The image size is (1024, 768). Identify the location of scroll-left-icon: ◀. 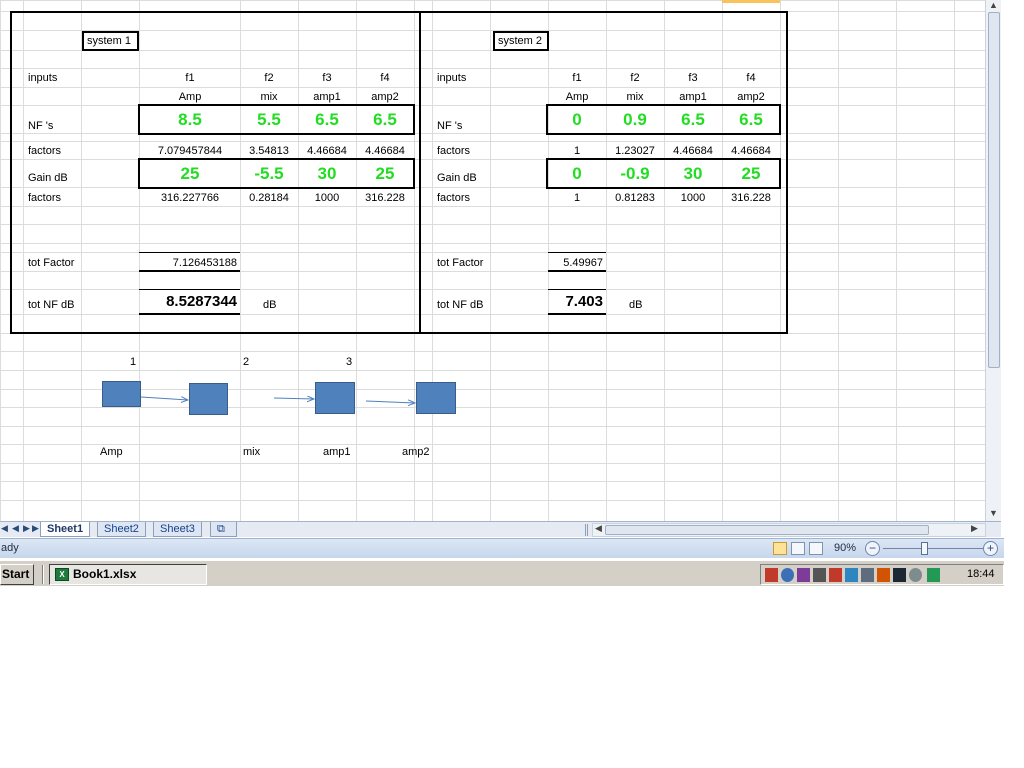
(598, 528).